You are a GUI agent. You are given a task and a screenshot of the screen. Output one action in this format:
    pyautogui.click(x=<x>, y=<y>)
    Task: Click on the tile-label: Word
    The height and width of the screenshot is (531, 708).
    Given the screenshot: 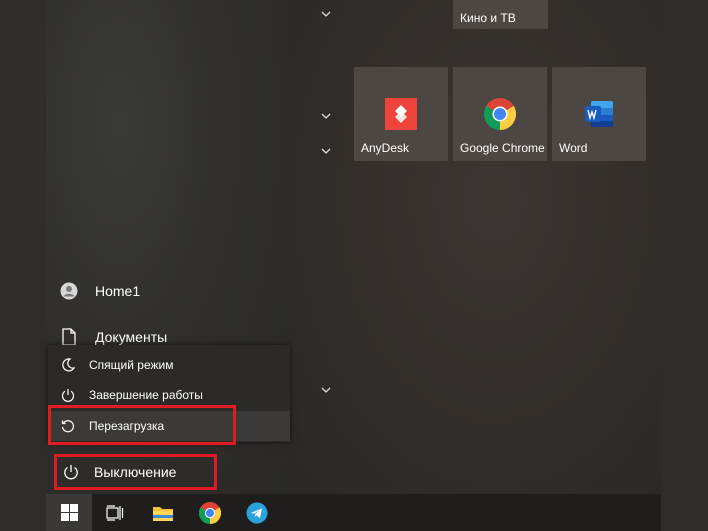 What is the action you would take?
    pyautogui.click(x=573, y=148)
    